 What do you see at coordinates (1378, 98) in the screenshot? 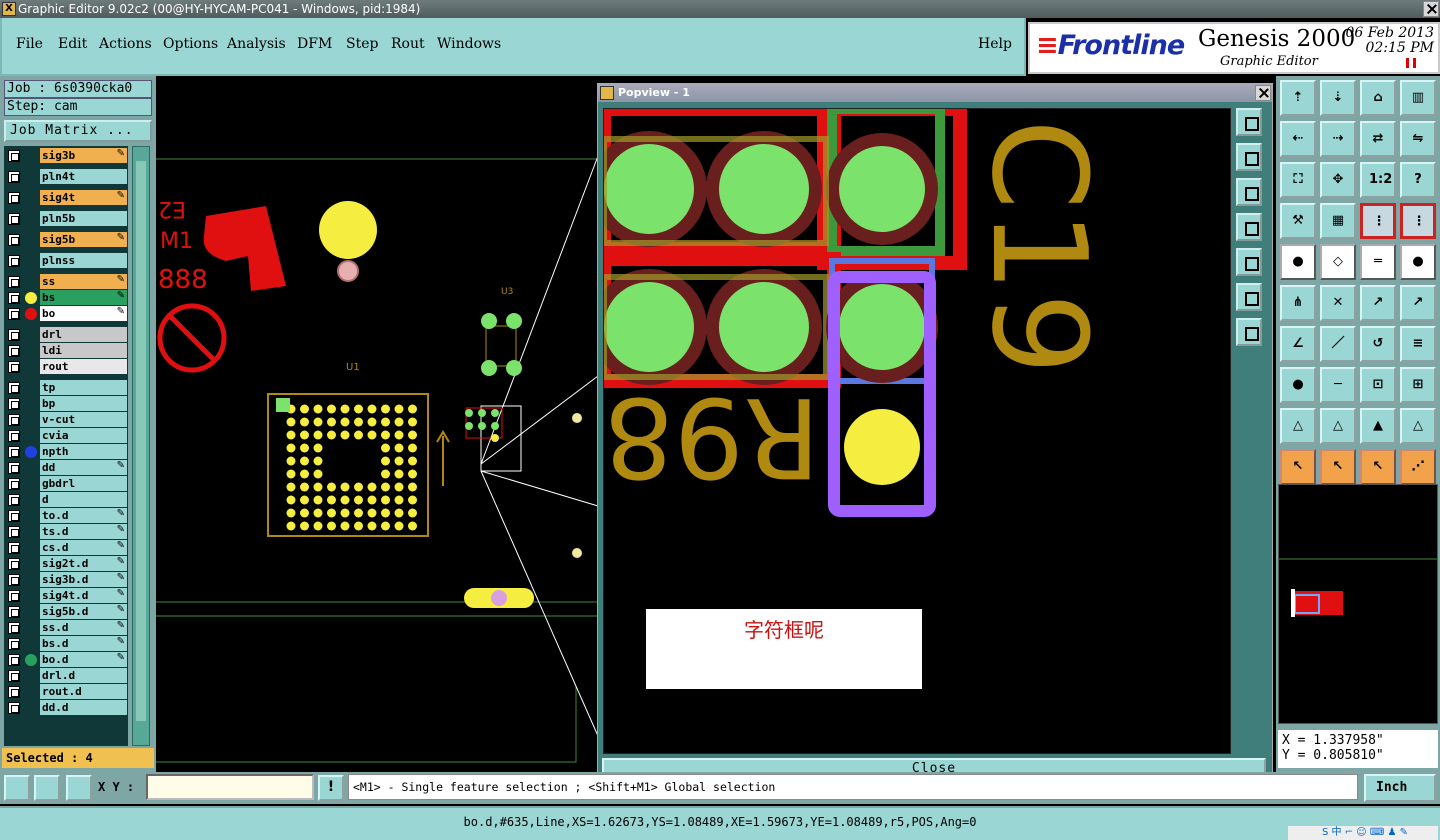
I see `tool-home-button: ⌂` at bounding box center [1378, 98].